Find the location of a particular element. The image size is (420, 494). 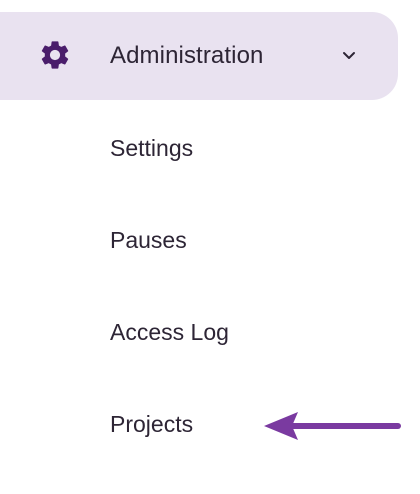

arrow-left-icon is located at coordinates (332, 426).